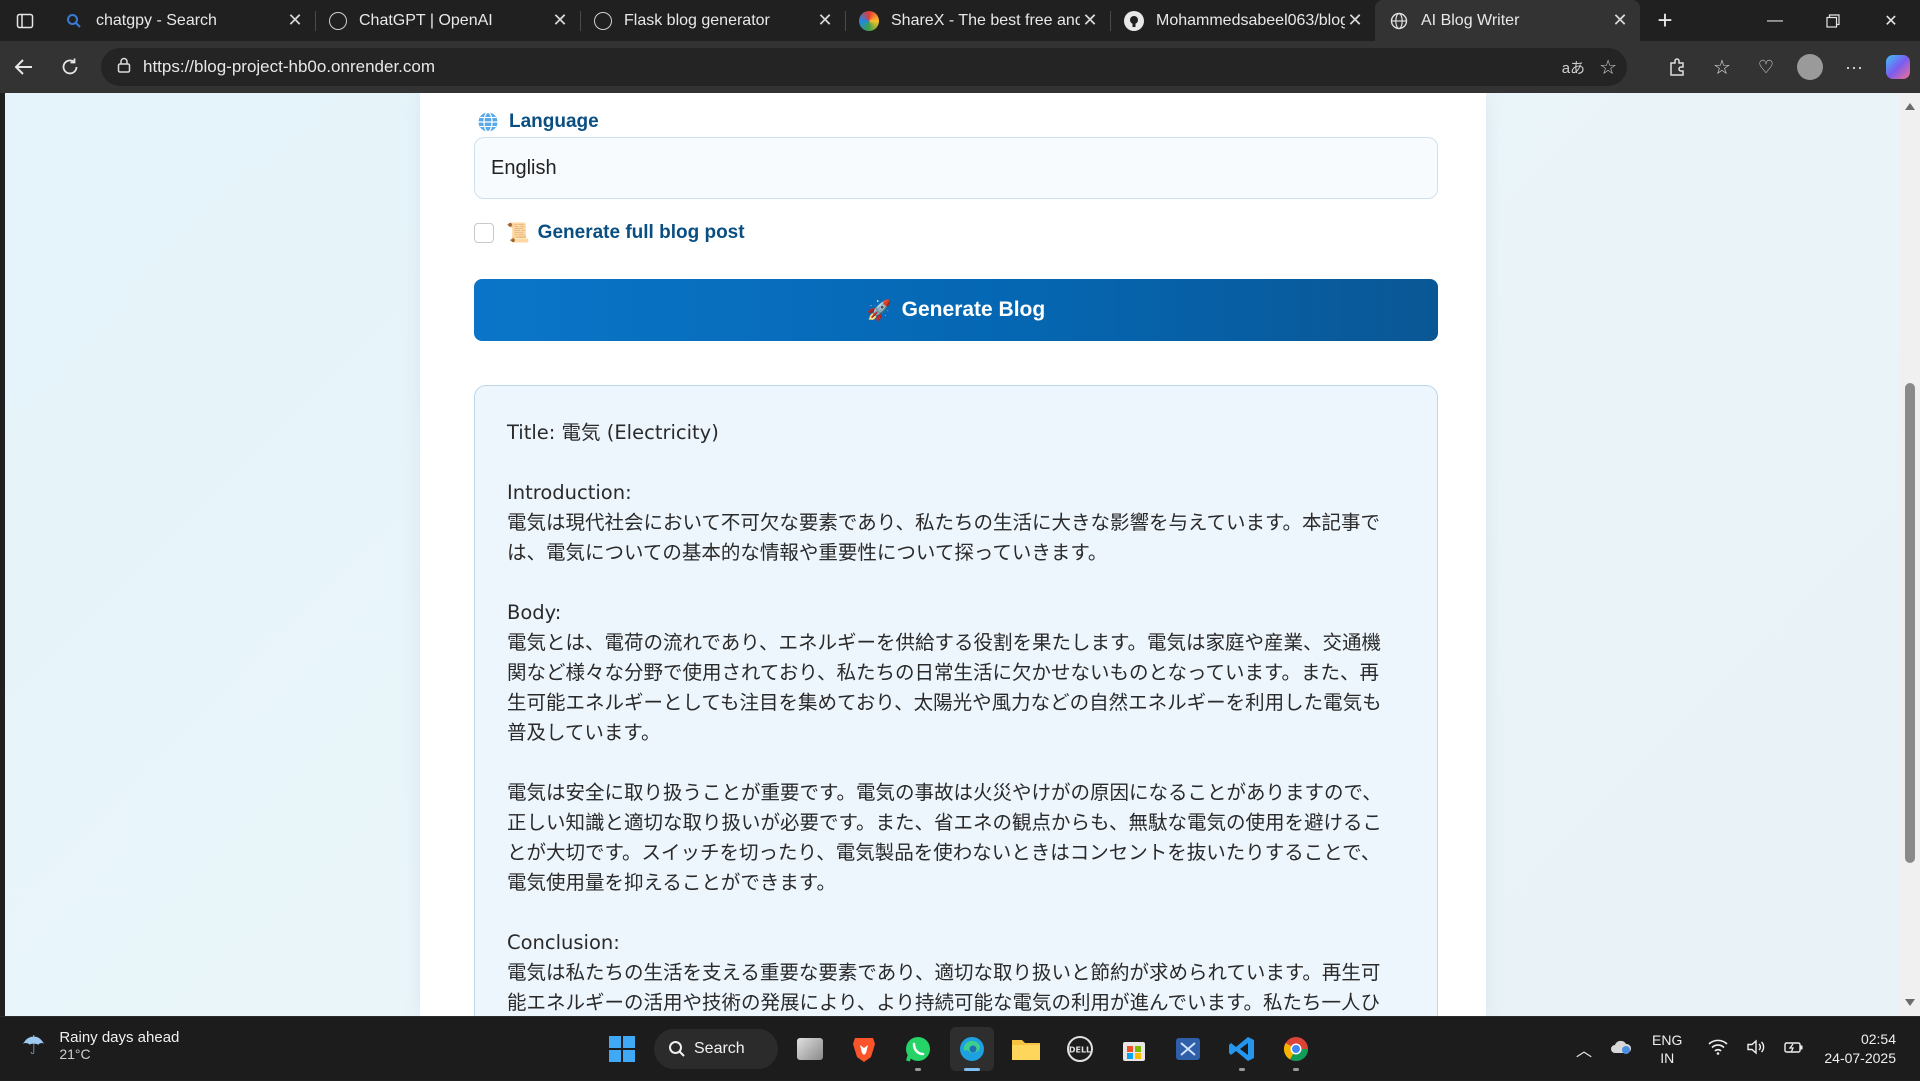  Describe the element at coordinates (70, 67) in the screenshot. I see `refresh-icon` at that location.